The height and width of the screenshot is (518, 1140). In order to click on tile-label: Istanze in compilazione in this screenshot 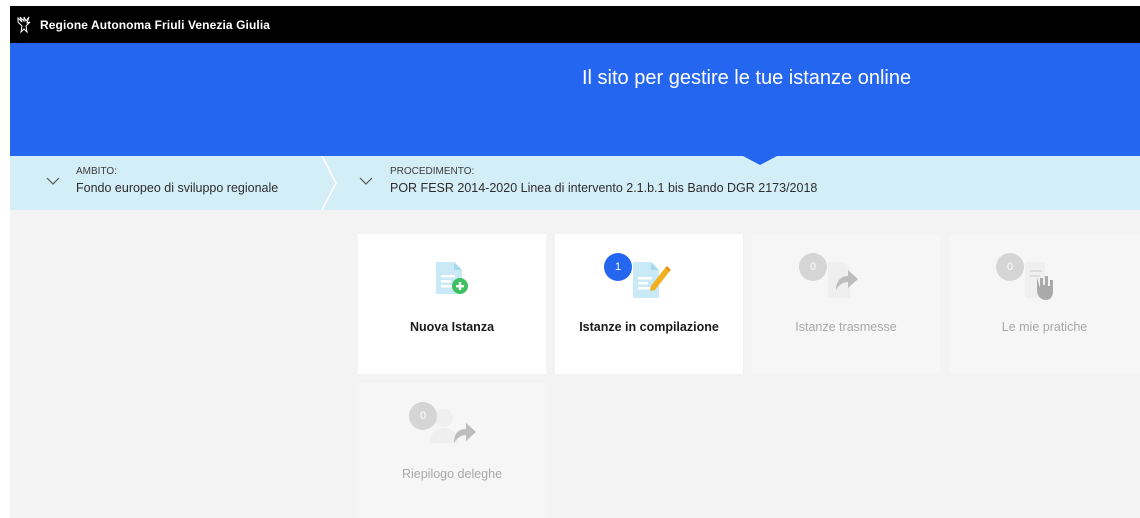, I will do `click(649, 327)`.